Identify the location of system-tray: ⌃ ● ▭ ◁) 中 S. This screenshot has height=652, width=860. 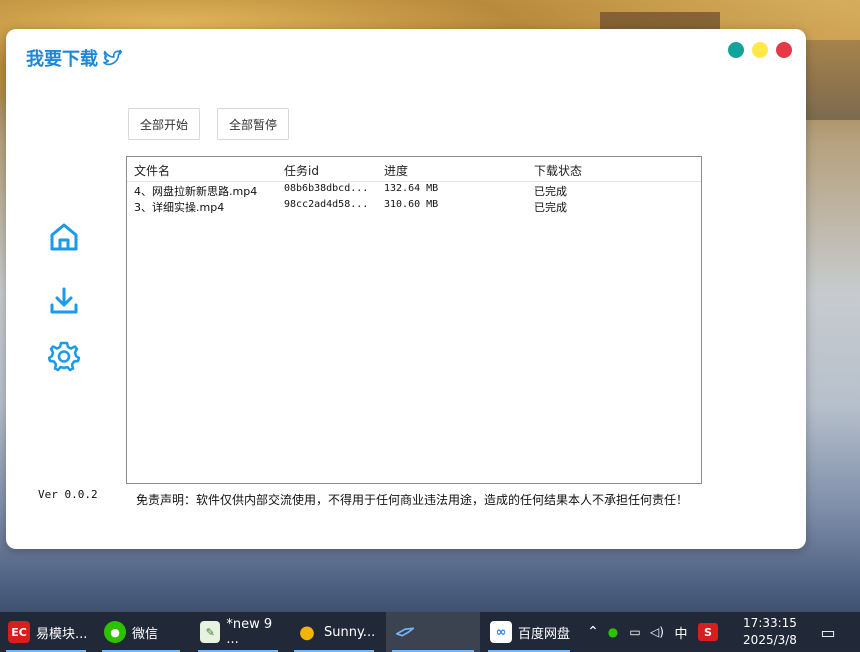
(651, 632).